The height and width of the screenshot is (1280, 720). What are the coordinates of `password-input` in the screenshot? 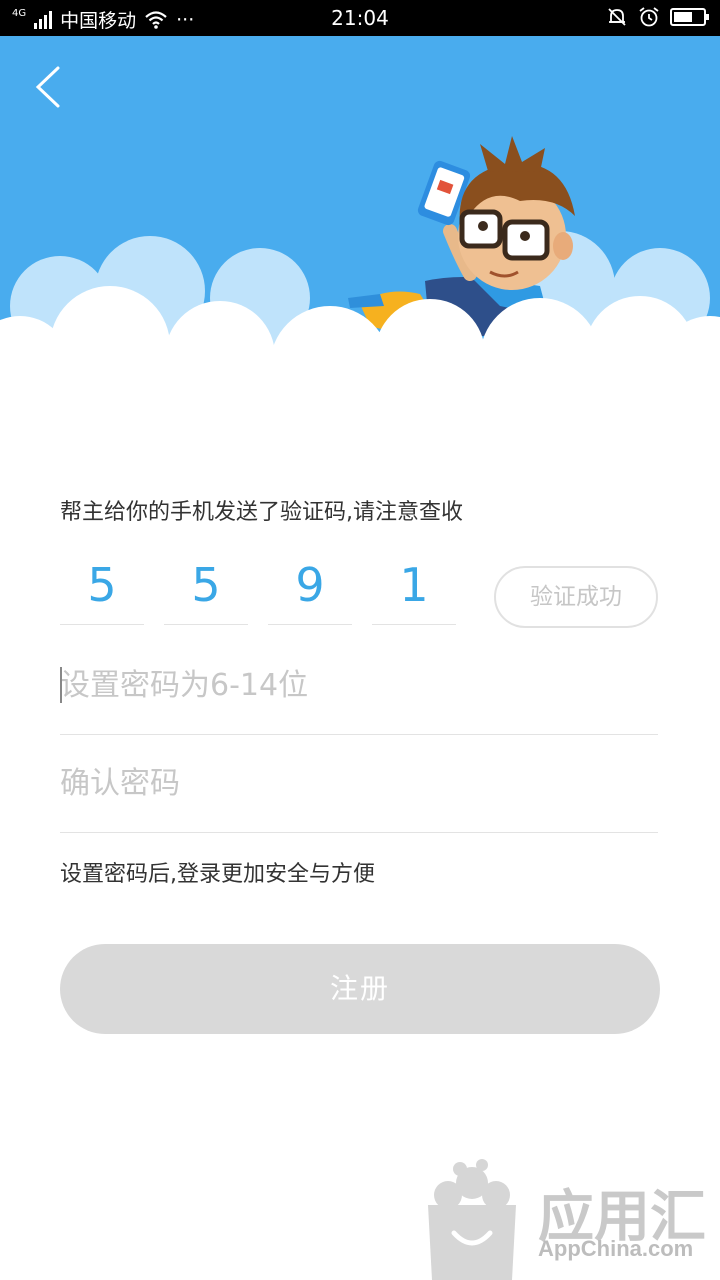 It's located at (359, 685).